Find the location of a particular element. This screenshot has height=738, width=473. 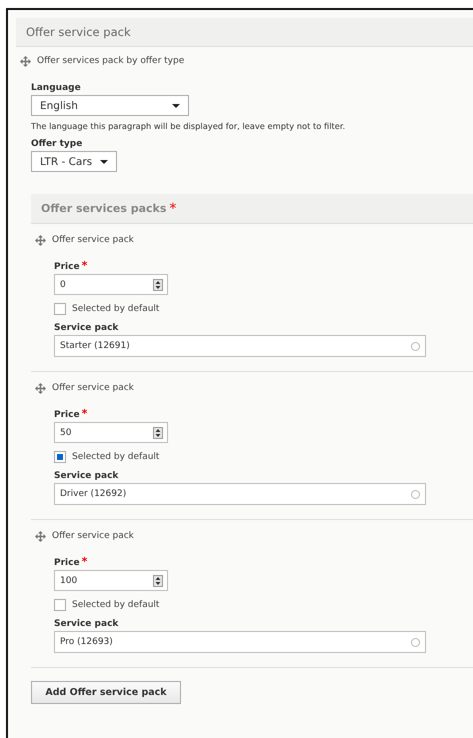

field-label: Offer type is located at coordinates (57, 144).